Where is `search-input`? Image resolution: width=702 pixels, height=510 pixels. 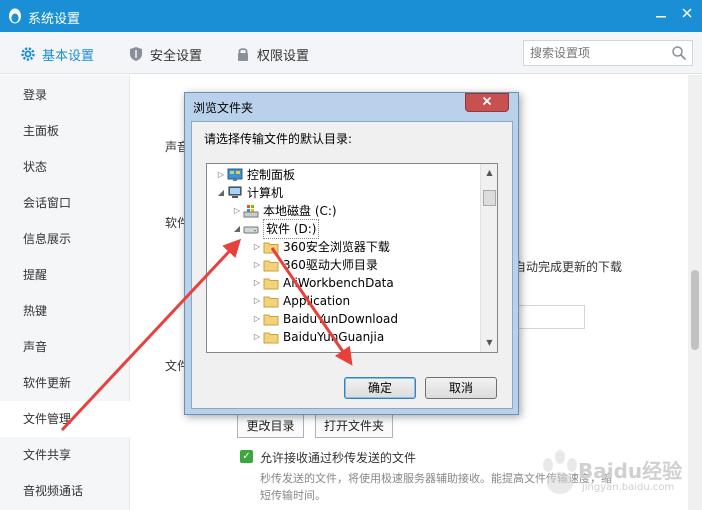
search-input is located at coordinates (597, 53).